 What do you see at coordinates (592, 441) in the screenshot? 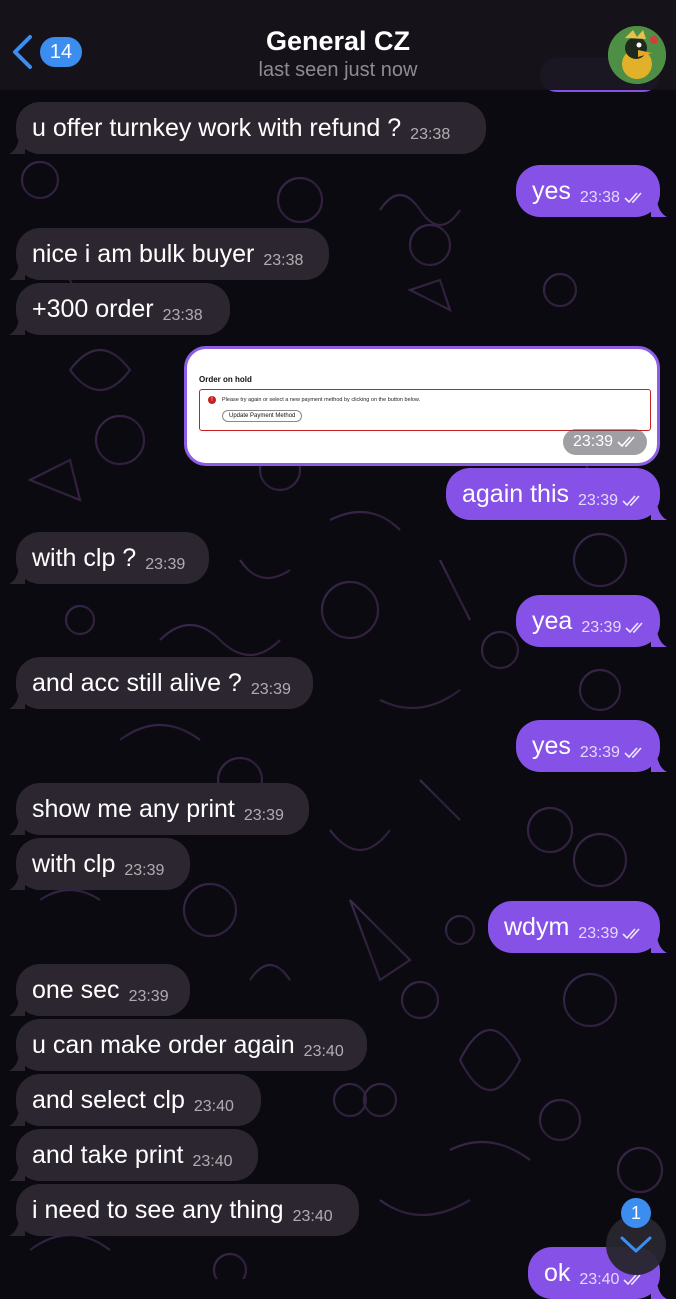
I see `image-time-text: 23:39` at bounding box center [592, 441].